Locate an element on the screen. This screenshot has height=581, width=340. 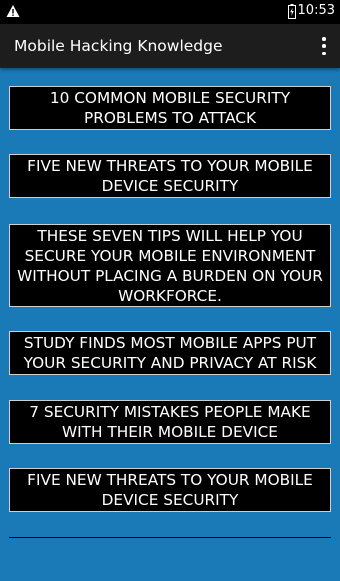
app-bar: Mobile Hacking Knowledge is located at coordinates (170, 46).